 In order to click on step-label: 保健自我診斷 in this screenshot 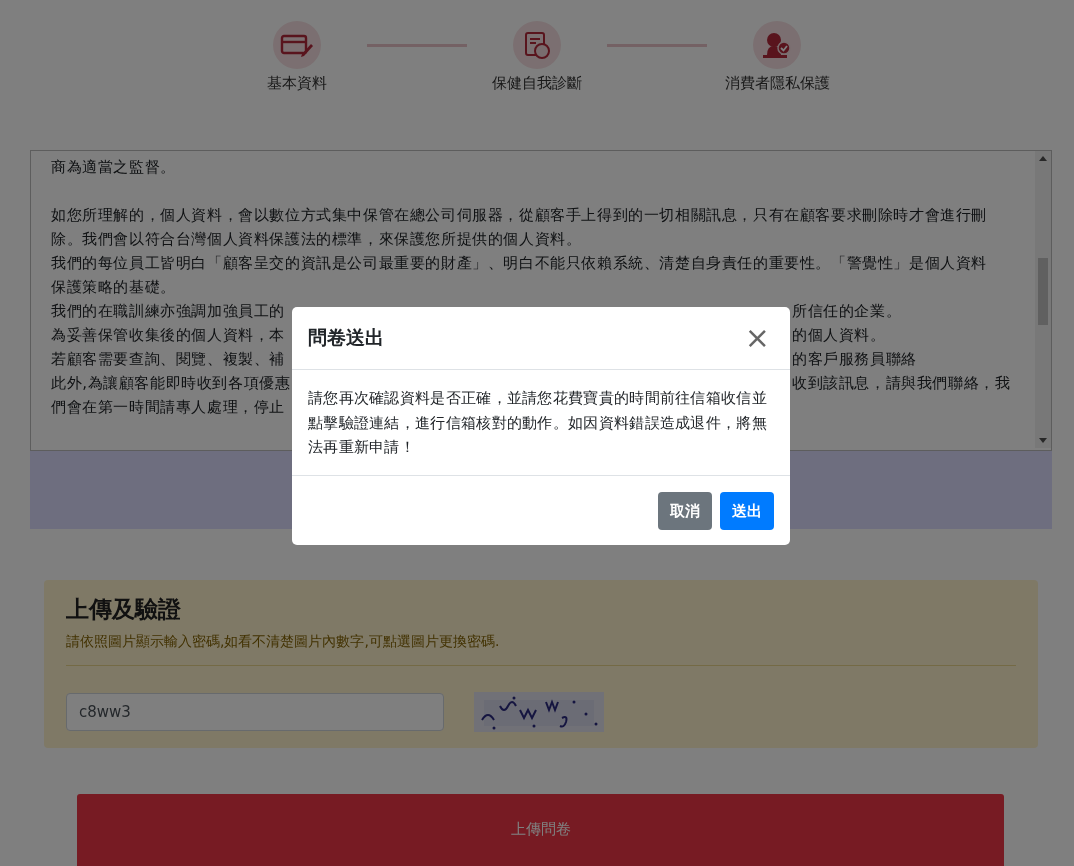, I will do `click(537, 83)`.